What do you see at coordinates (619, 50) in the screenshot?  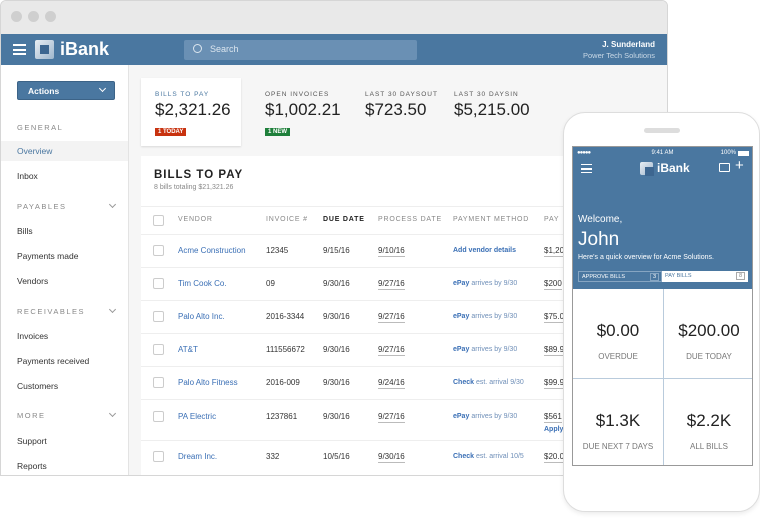 I see `user-info: J. Sunderland Power Tech Solutions` at bounding box center [619, 50].